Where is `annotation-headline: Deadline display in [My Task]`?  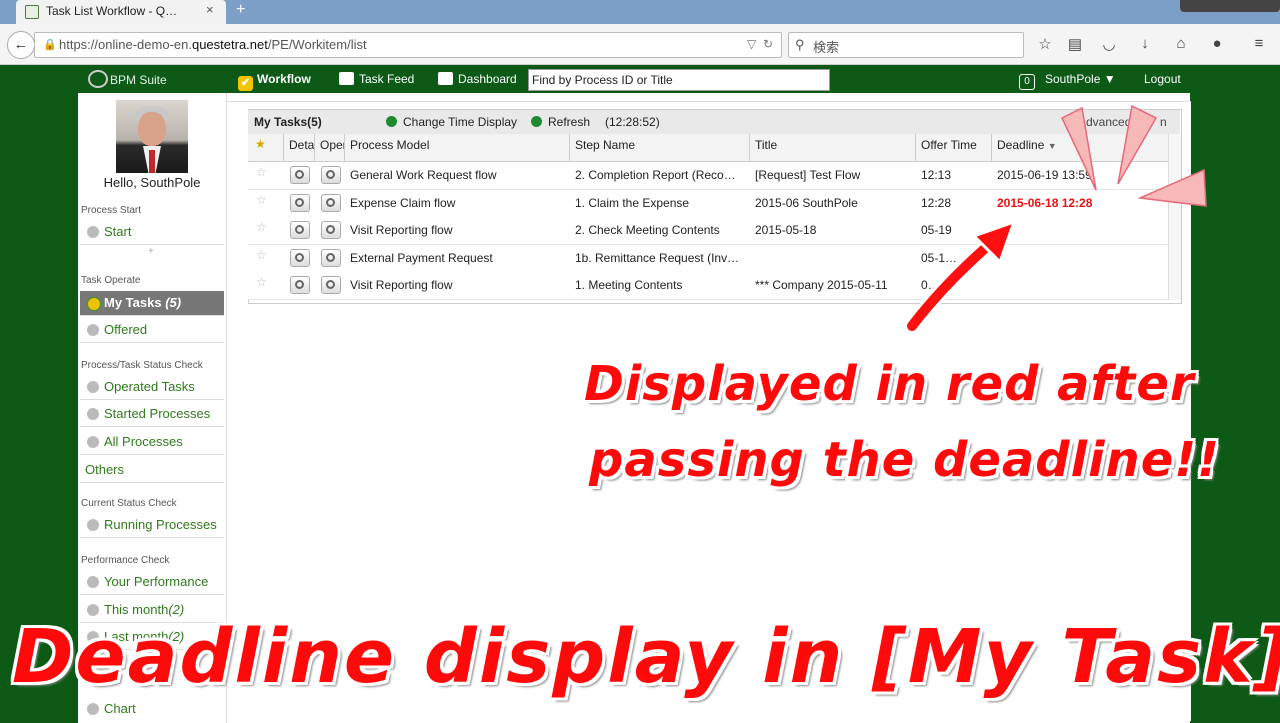
annotation-headline: Deadline display in [My Task] is located at coordinates (646, 657).